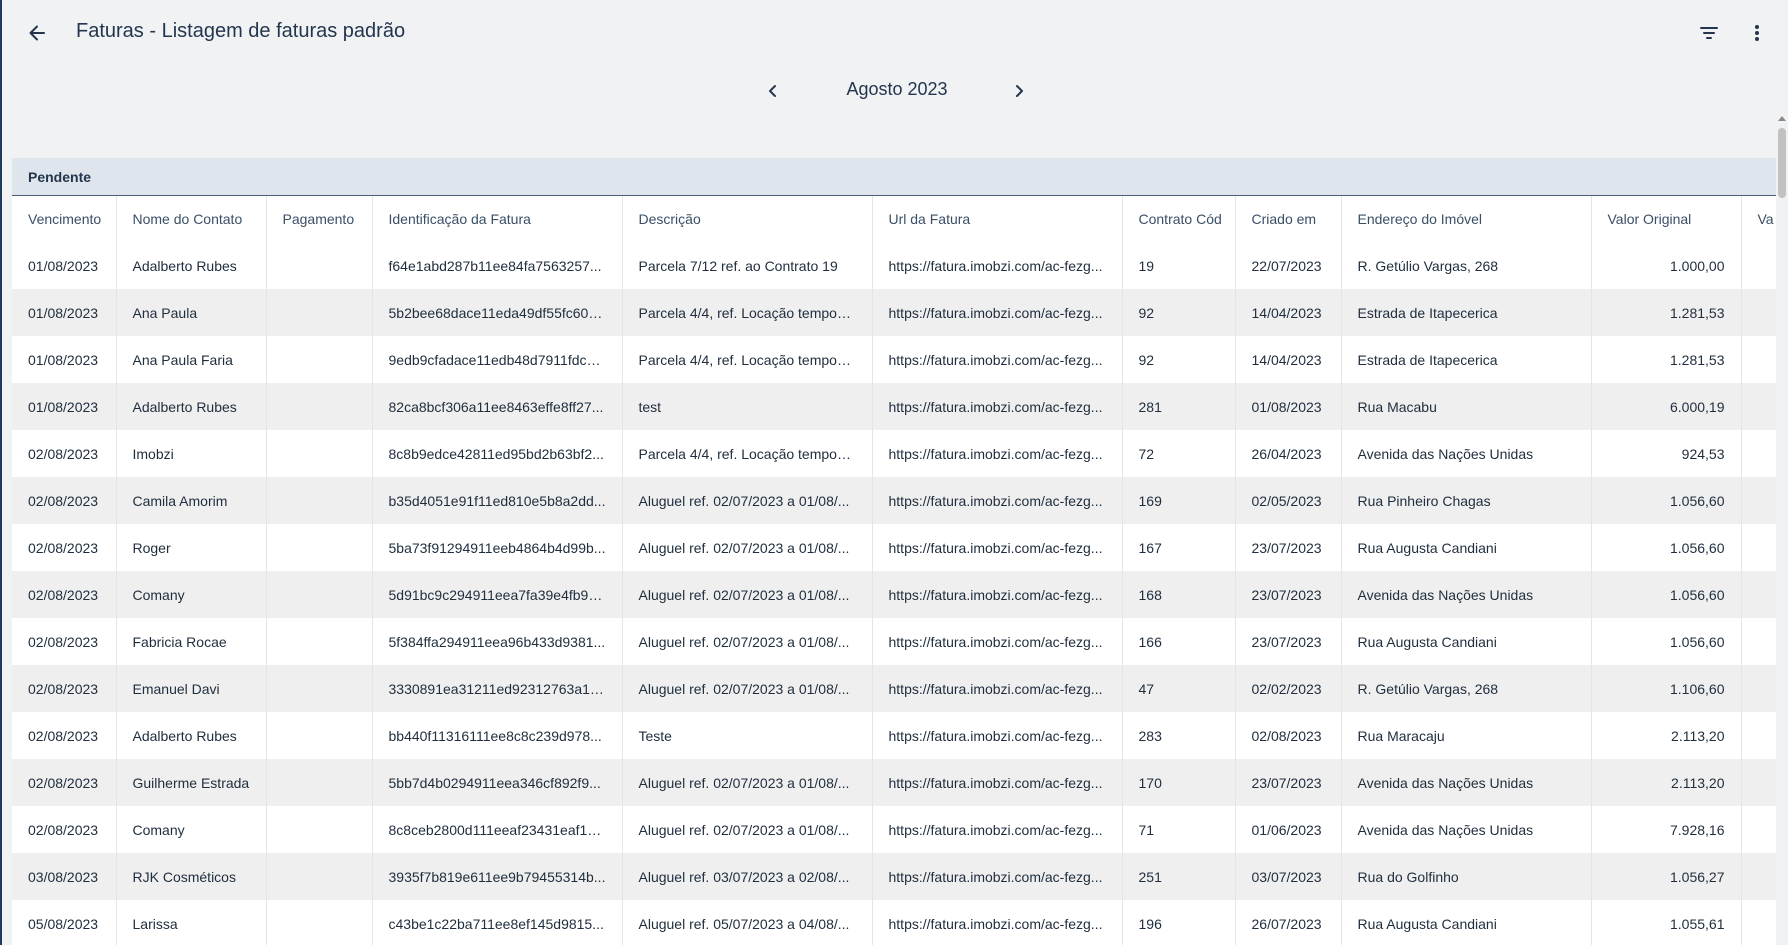  What do you see at coordinates (747, 735) in the screenshot?
I see `table-cell: Teste` at bounding box center [747, 735].